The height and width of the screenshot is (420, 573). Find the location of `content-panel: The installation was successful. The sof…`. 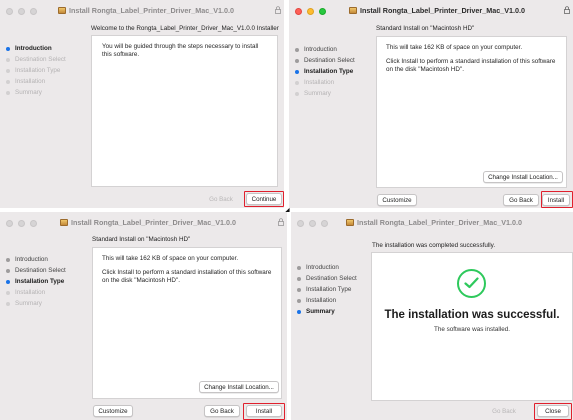

content-panel: The installation was successful. The sof… is located at coordinates (472, 326).